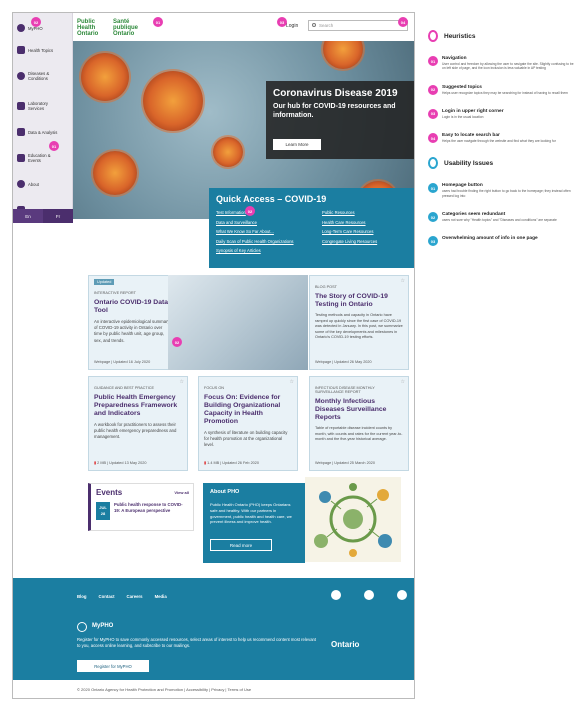 The image size is (585, 710). I want to click on lang-fr-button: Fr, so click(58, 216).